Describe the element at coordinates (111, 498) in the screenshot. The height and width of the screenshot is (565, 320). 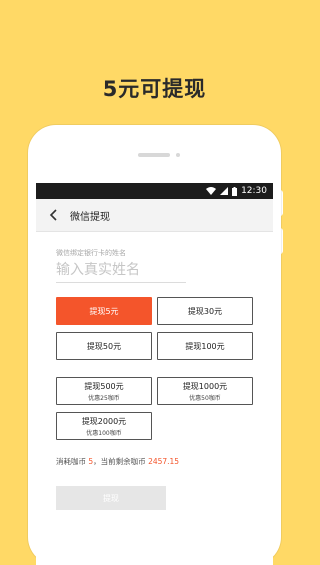
I see `withdraw-submit-button: 提现` at that location.